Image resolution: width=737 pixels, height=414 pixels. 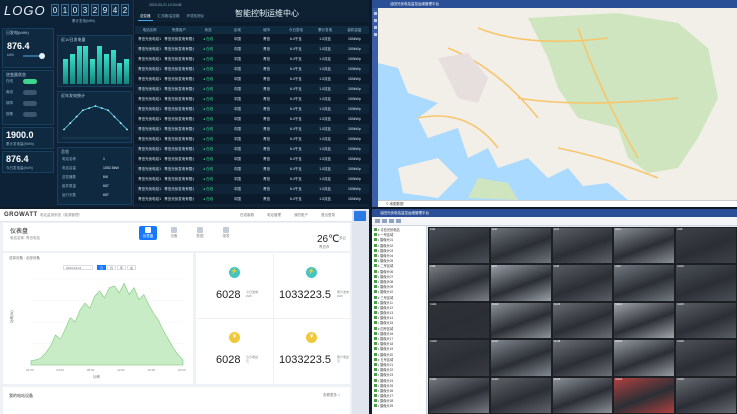 I want to click on camera-feed: CH11, so click(x=459, y=320).